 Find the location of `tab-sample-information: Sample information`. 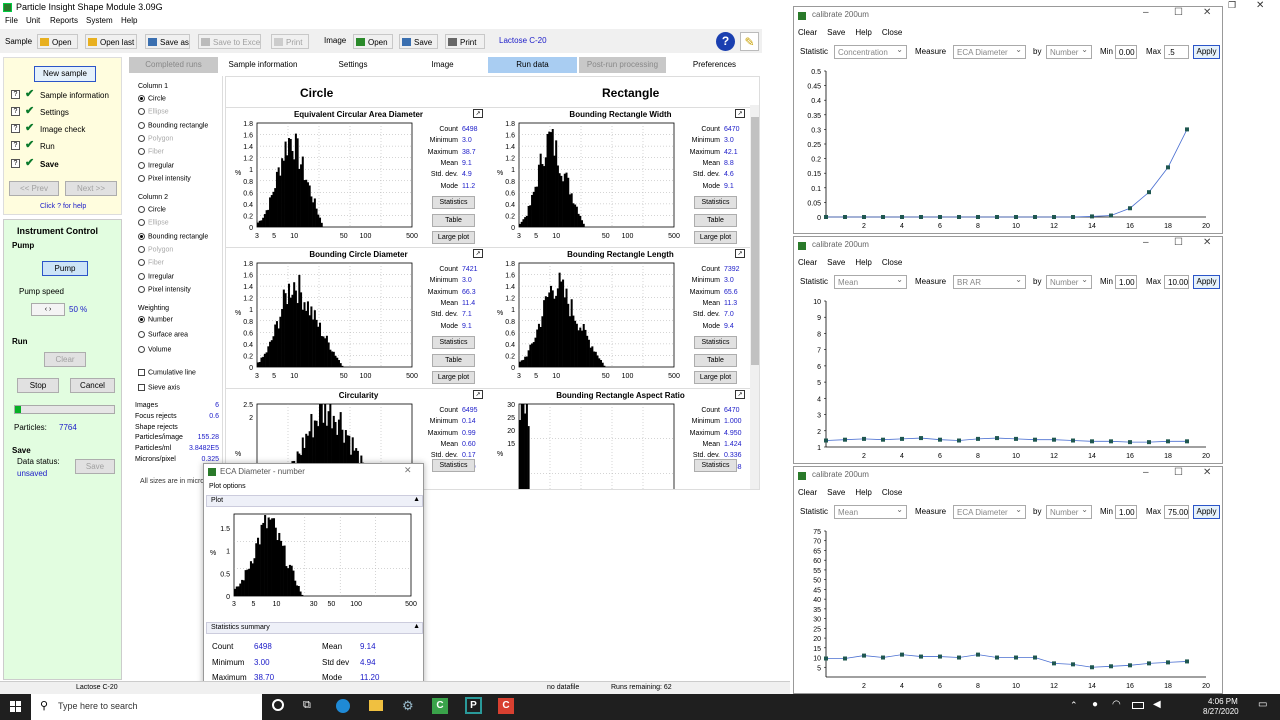

tab-sample-information: Sample information is located at coordinates (263, 65).